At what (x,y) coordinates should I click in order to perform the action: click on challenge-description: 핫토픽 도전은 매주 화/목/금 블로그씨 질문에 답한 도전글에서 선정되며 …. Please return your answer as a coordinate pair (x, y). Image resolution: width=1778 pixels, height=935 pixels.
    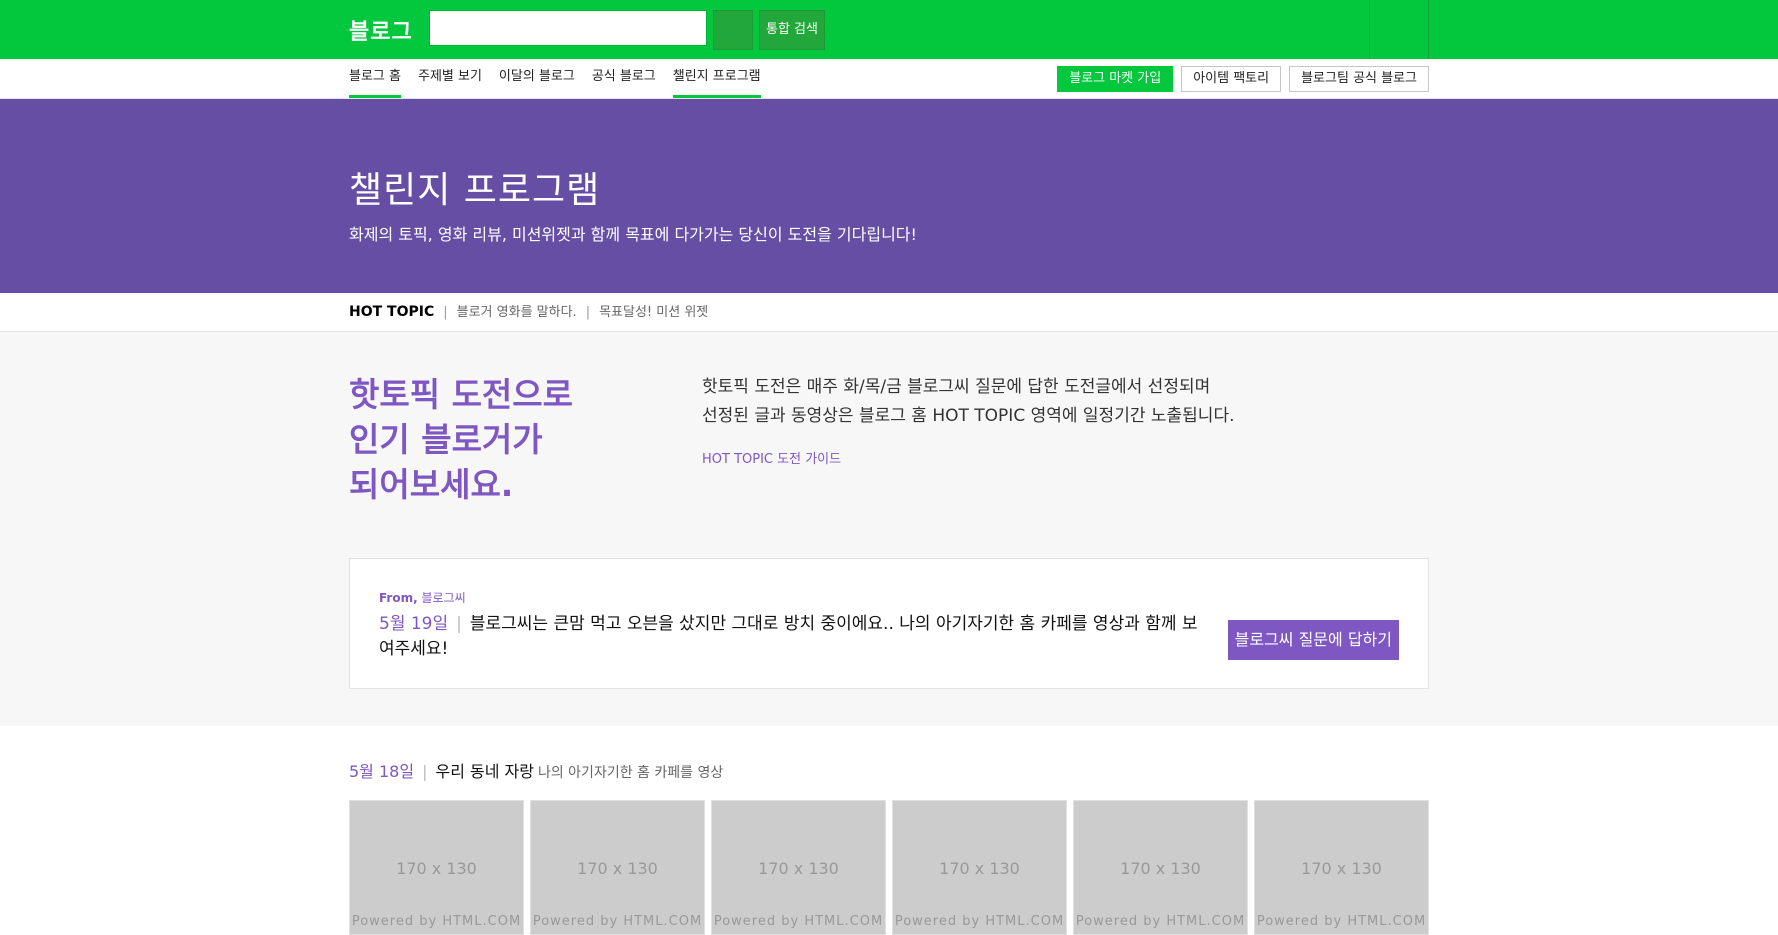
    Looking at the image, I should click on (968, 402).